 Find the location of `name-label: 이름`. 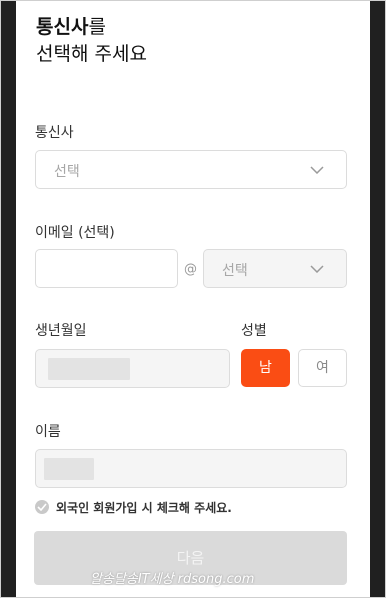

name-label: 이름 is located at coordinates (48, 432).